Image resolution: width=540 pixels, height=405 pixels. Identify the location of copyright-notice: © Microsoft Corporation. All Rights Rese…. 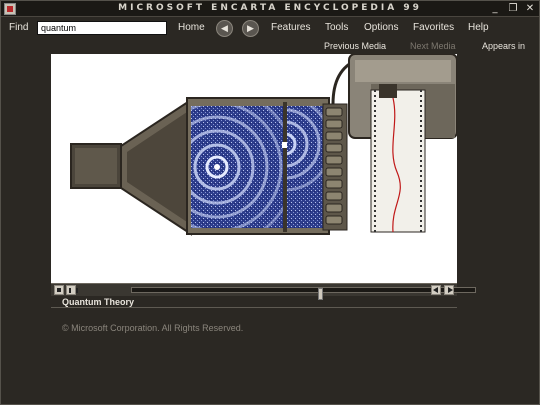
(153, 328).